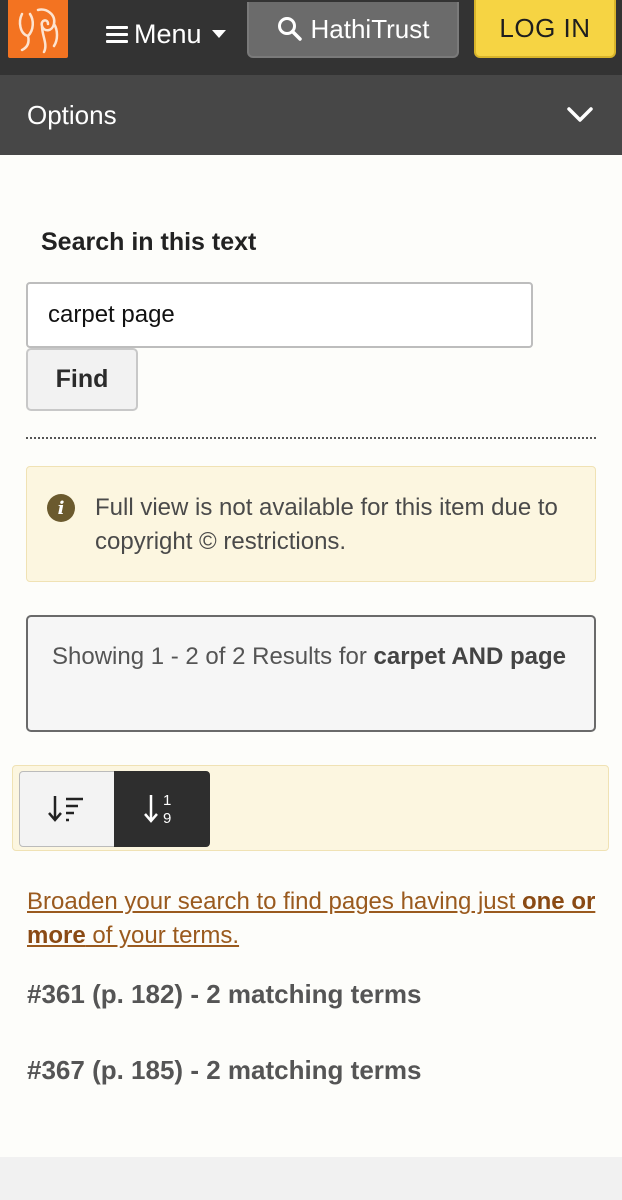 Image resolution: width=622 pixels, height=1200 pixels. I want to click on sort-numeric-icon: 1 9, so click(157, 809).